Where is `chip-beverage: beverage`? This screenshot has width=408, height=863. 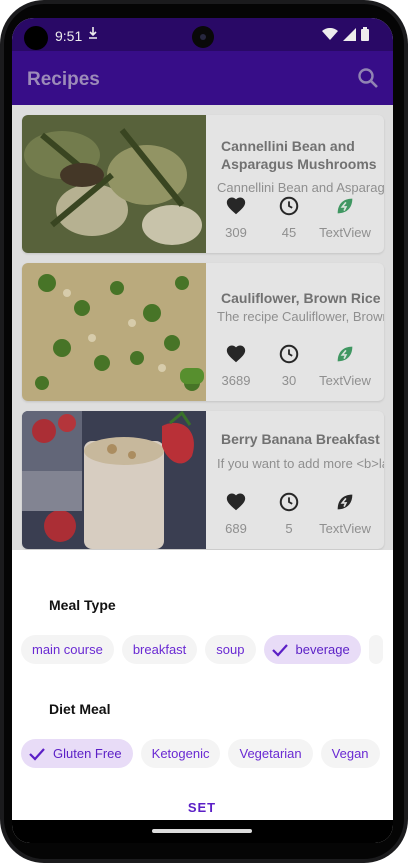 chip-beverage: beverage is located at coordinates (312, 649).